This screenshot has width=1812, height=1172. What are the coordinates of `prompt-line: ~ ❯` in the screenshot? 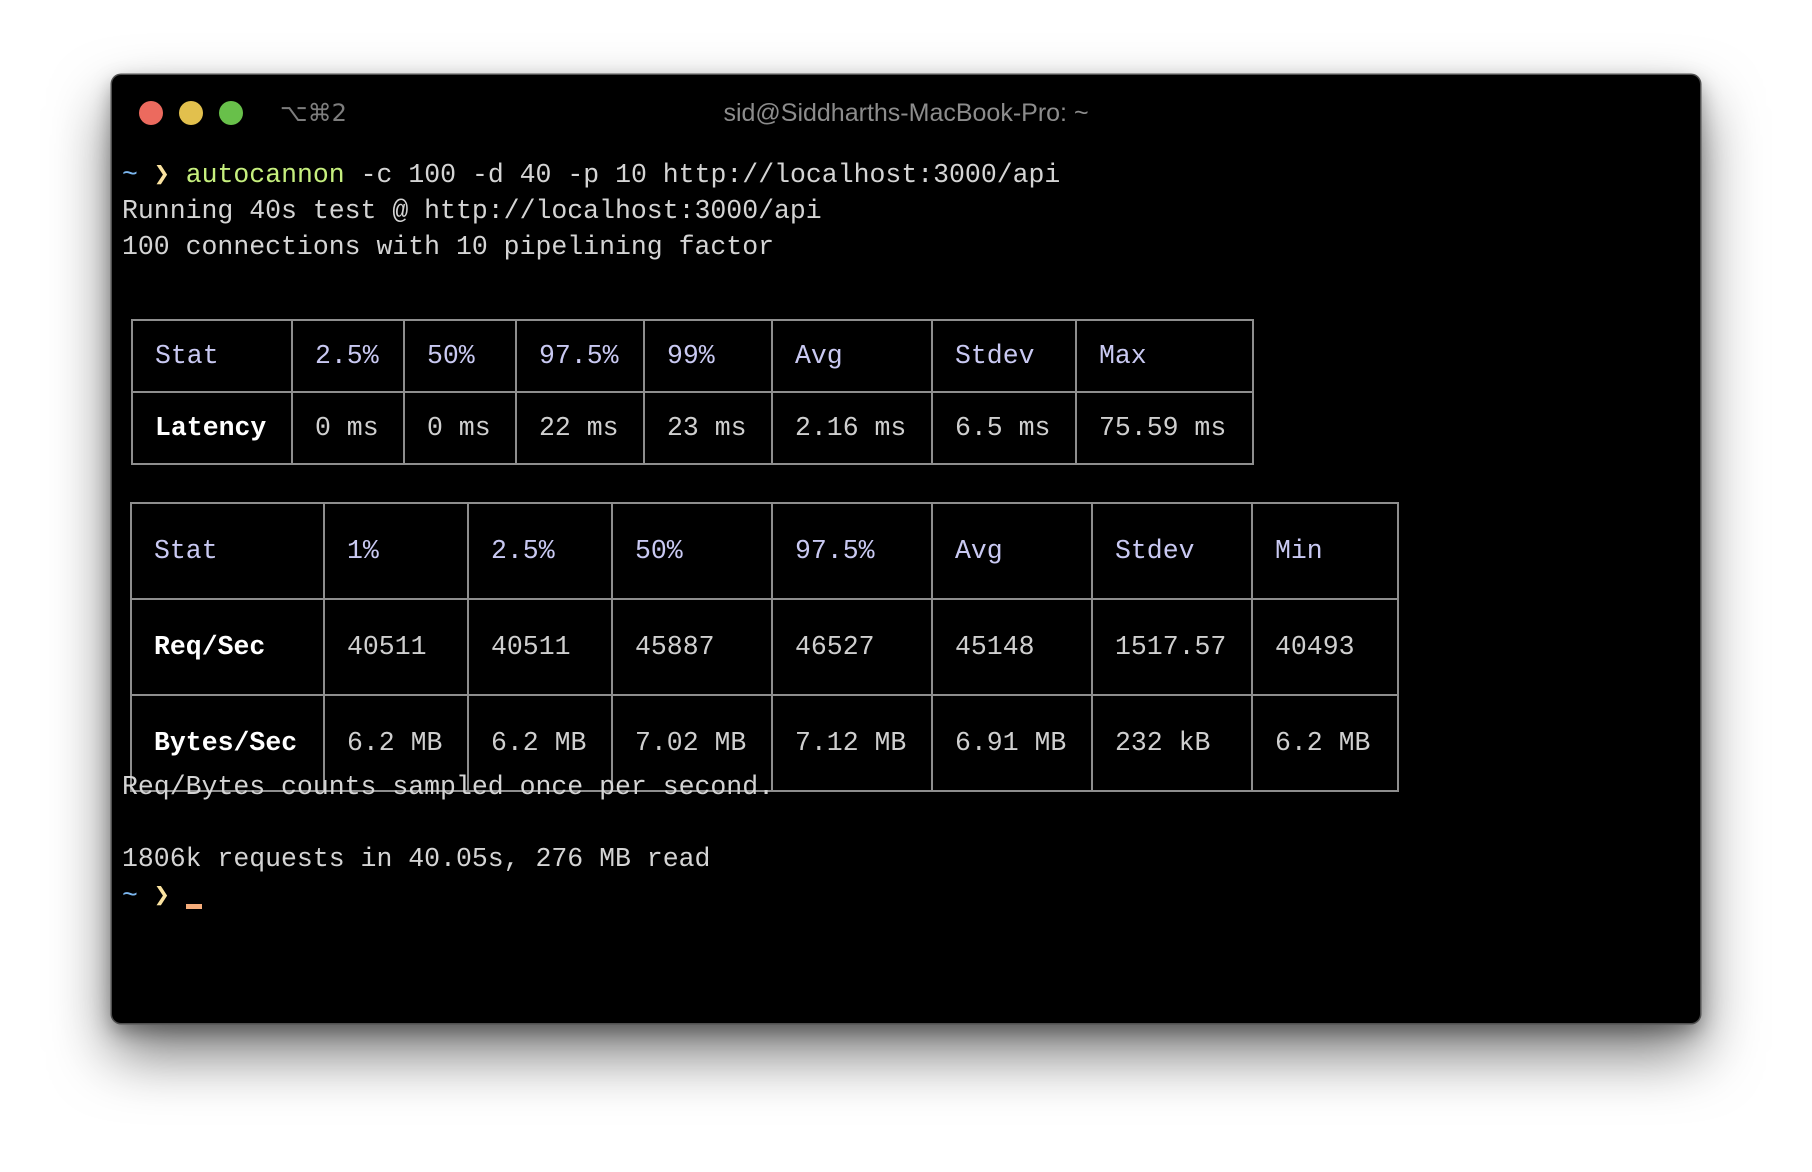 It's located at (162, 896).